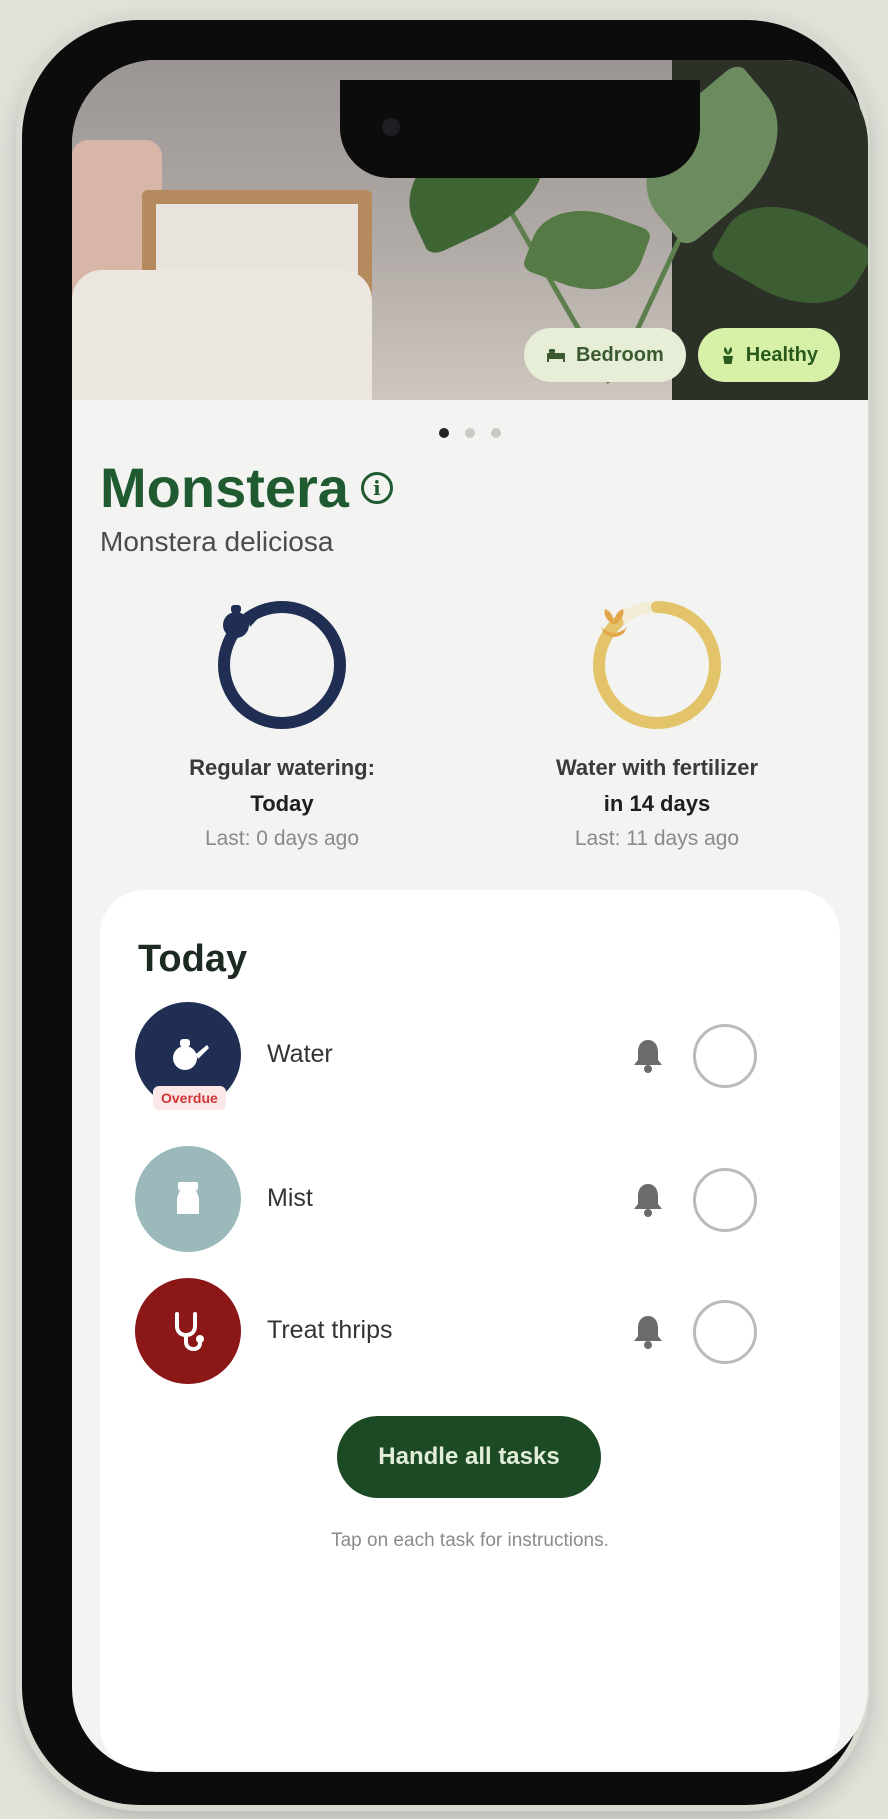 The height and width of the screenshot is (1819, 888). What do you see at coordinates (222, 335) in the screenshot?
I see `photo-bed` at bounding box center [222, 335].